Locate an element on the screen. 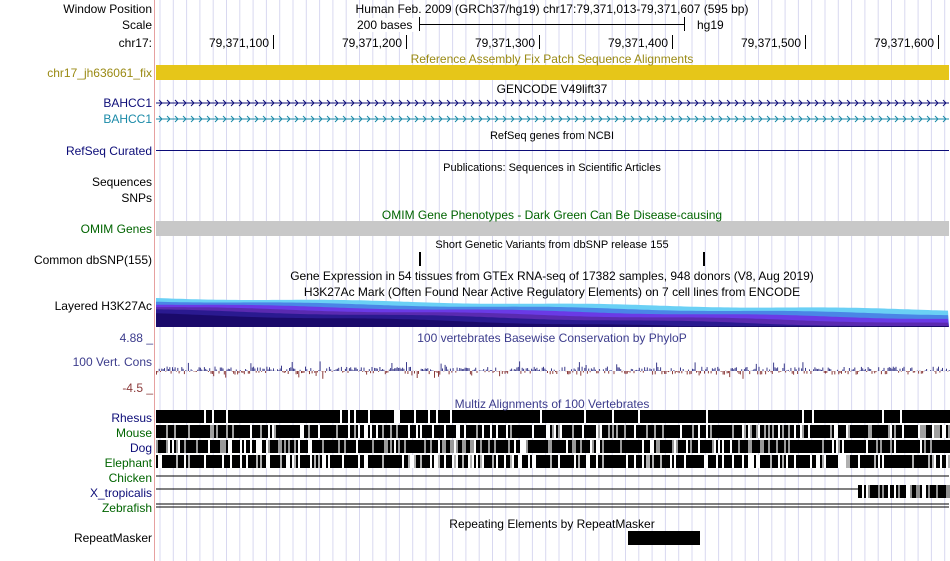 This screenshot has width=950, height=561. repeat-element is located at coordinates (664, 538).